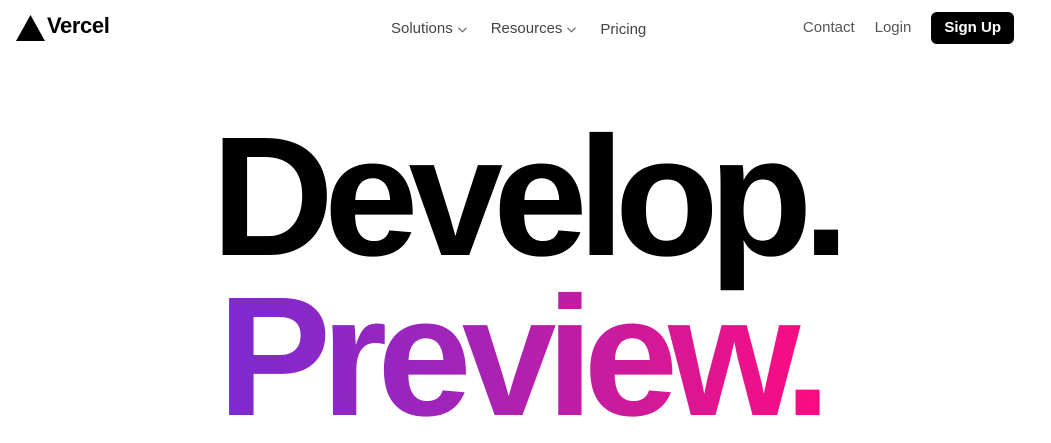  I want to click on nav-pricing-link: Pricing, so click(623, 30).